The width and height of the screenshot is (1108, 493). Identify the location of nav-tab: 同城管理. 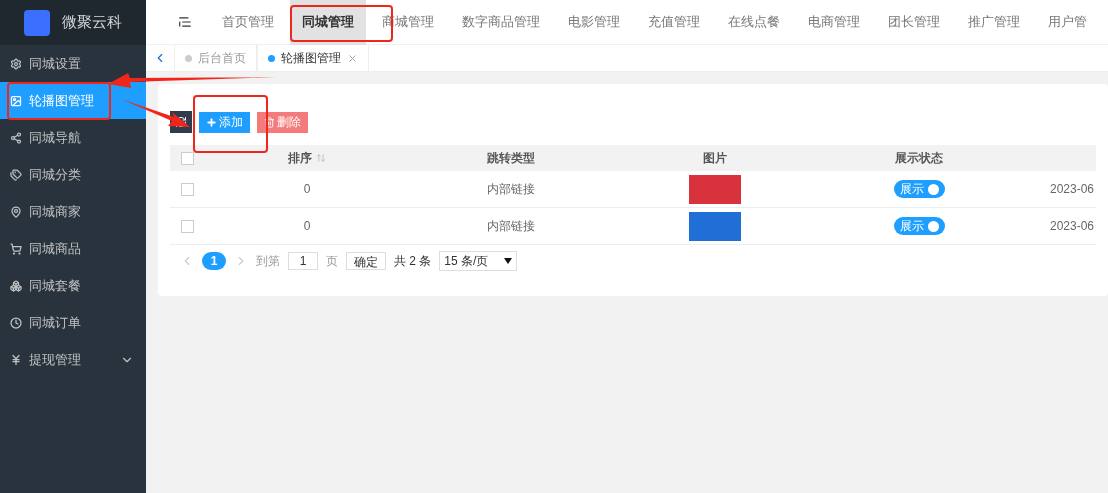
(328, 22).